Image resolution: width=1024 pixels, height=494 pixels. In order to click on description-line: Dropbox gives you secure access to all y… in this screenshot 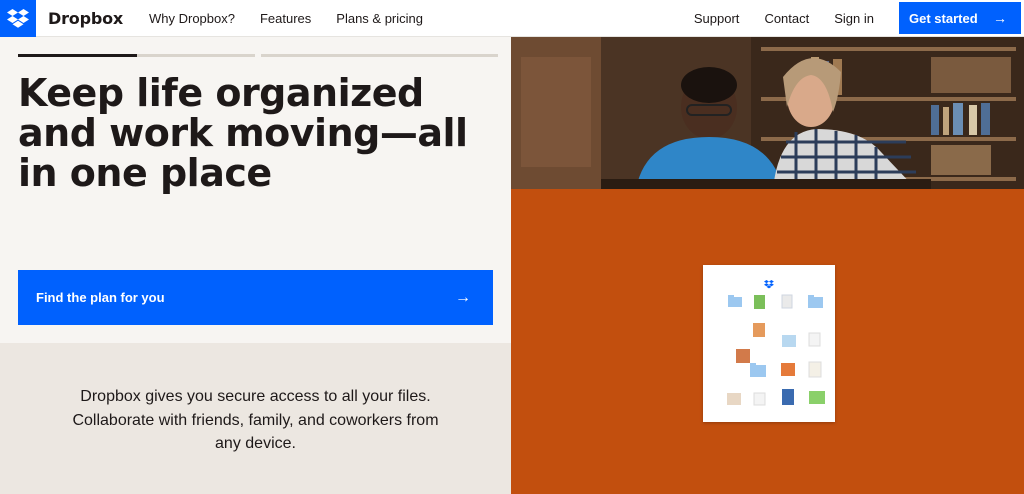, I will do `click(255, 396)`.